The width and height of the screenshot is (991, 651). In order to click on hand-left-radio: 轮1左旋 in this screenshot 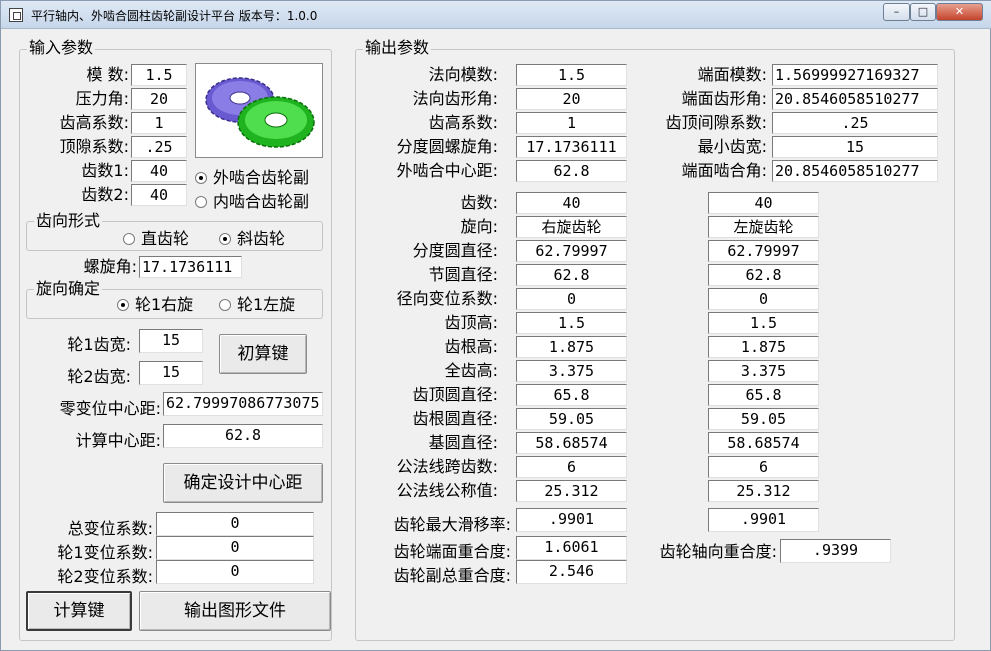, I will do `click(257, 305)`.